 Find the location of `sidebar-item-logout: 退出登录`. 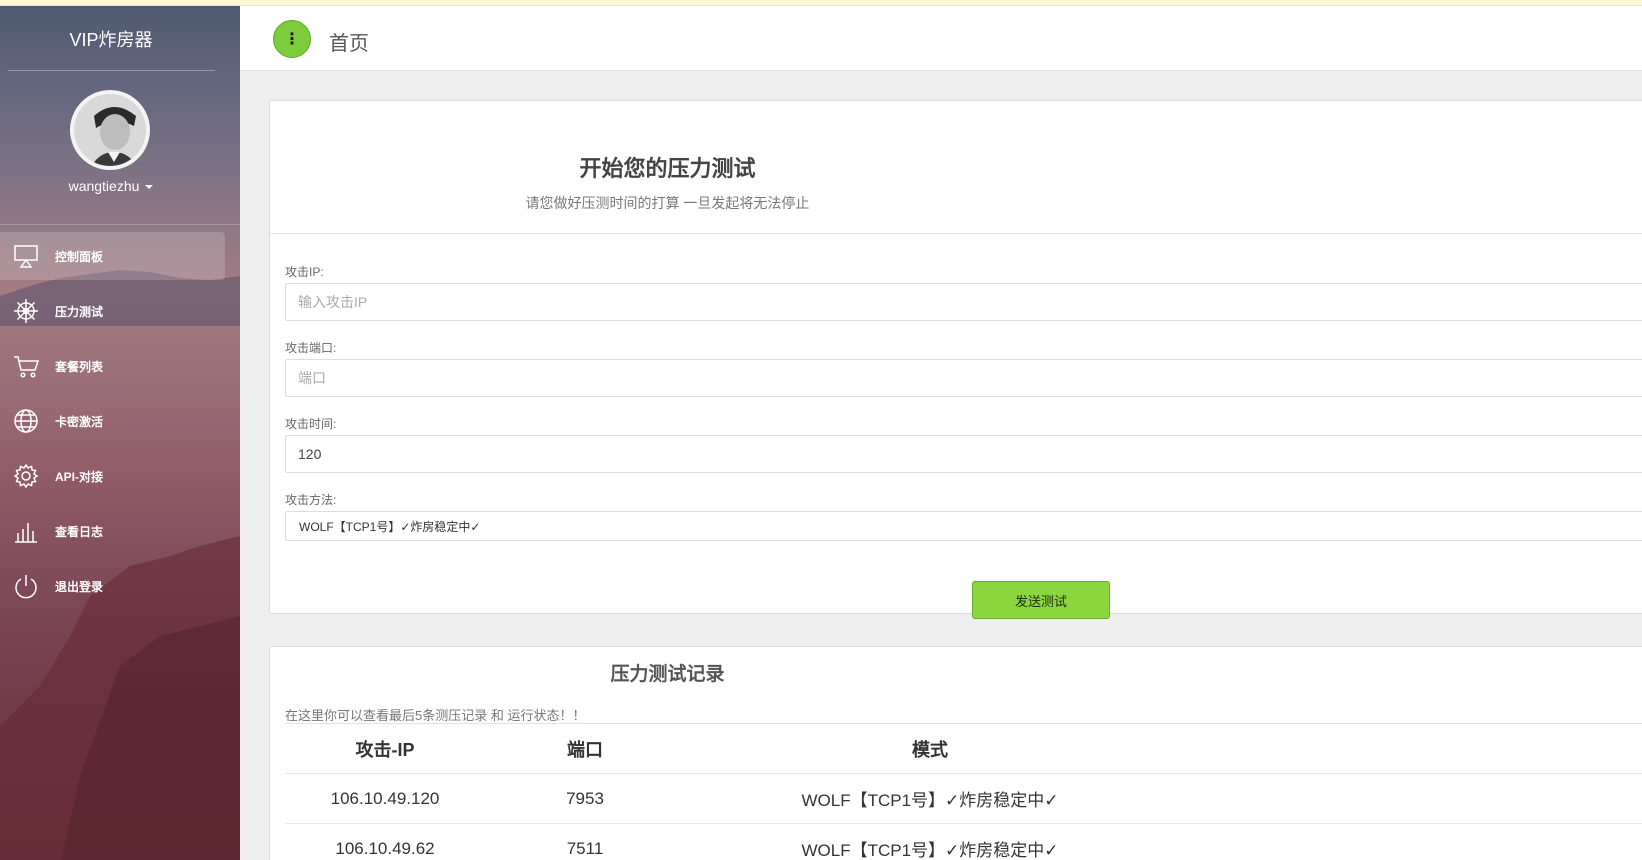

sidebar-item-logout: 退出登录 is located at coordinates (120, 586).